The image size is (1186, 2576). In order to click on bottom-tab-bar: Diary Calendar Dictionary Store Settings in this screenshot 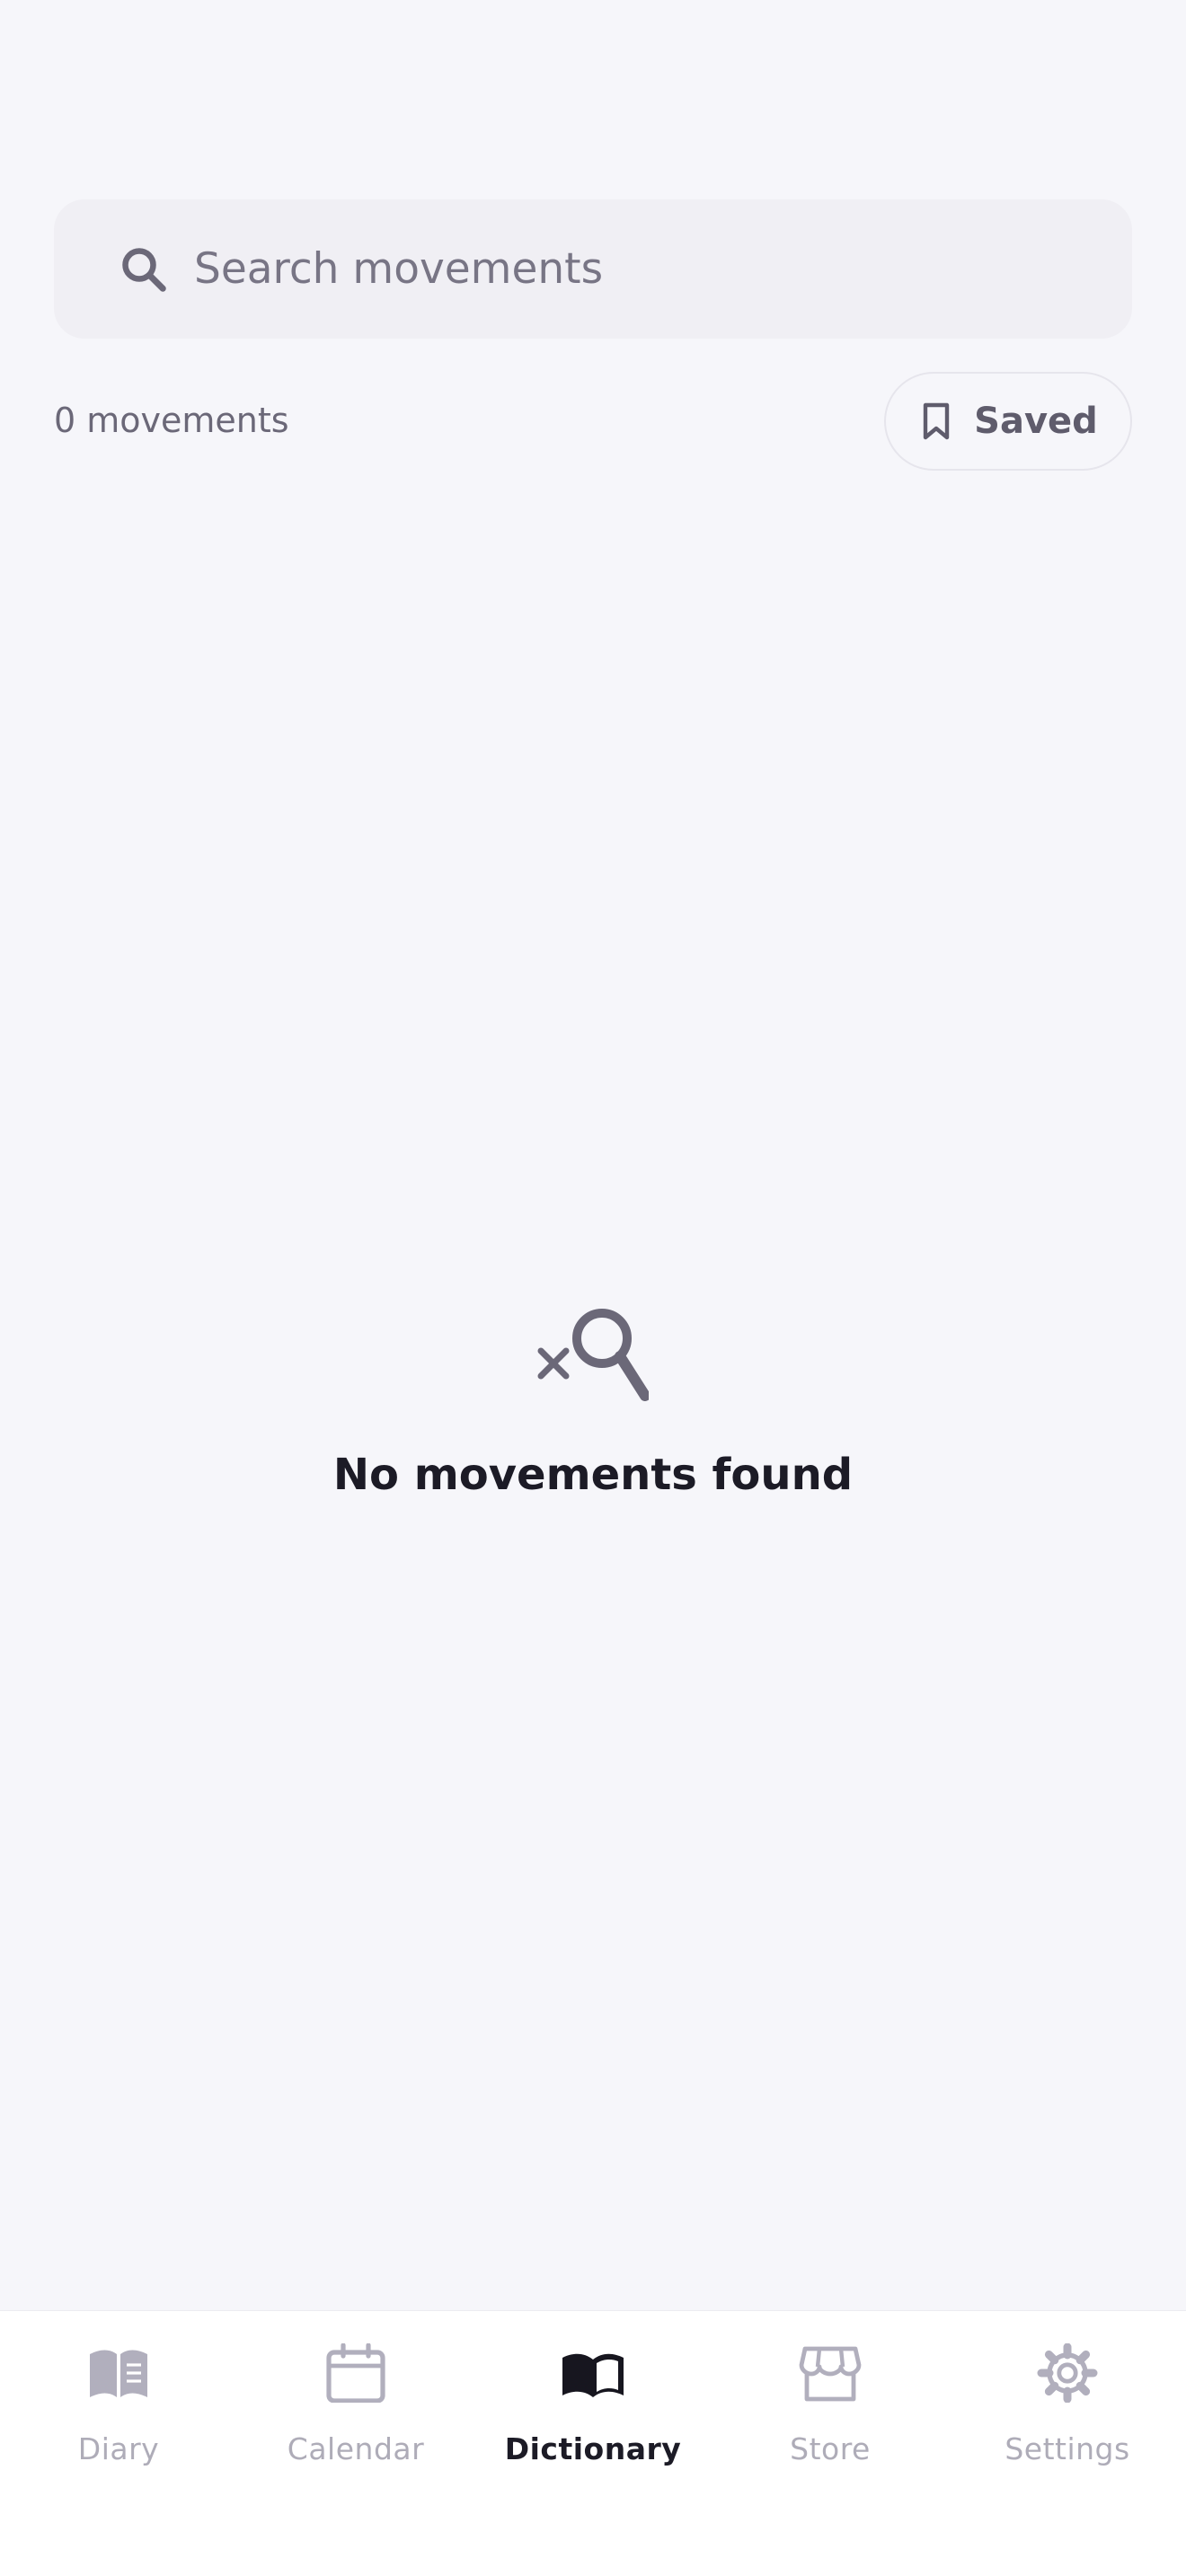, I will do `click(593, 2443)`.